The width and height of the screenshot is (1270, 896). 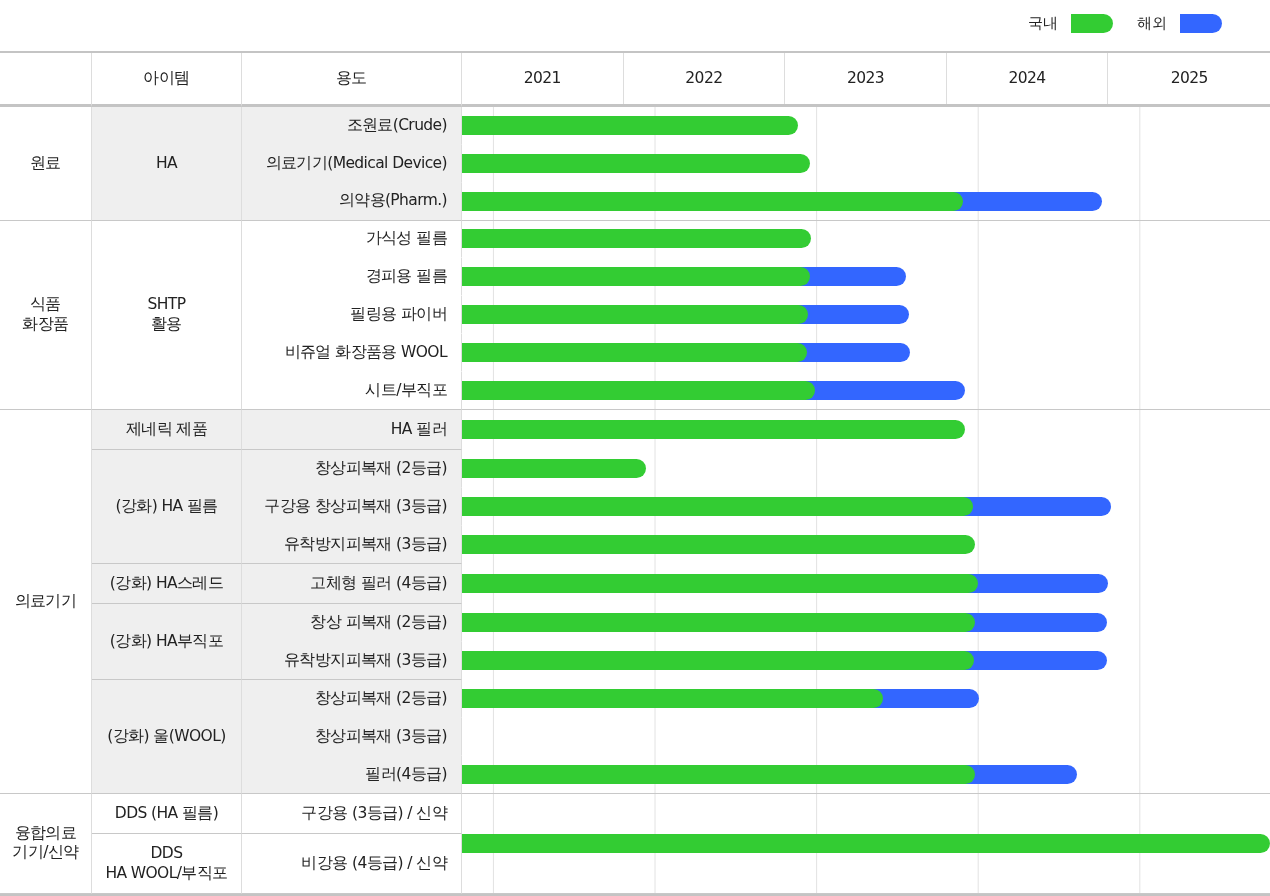 I want to click on year-header: 2023, so click(x=865, y=78).